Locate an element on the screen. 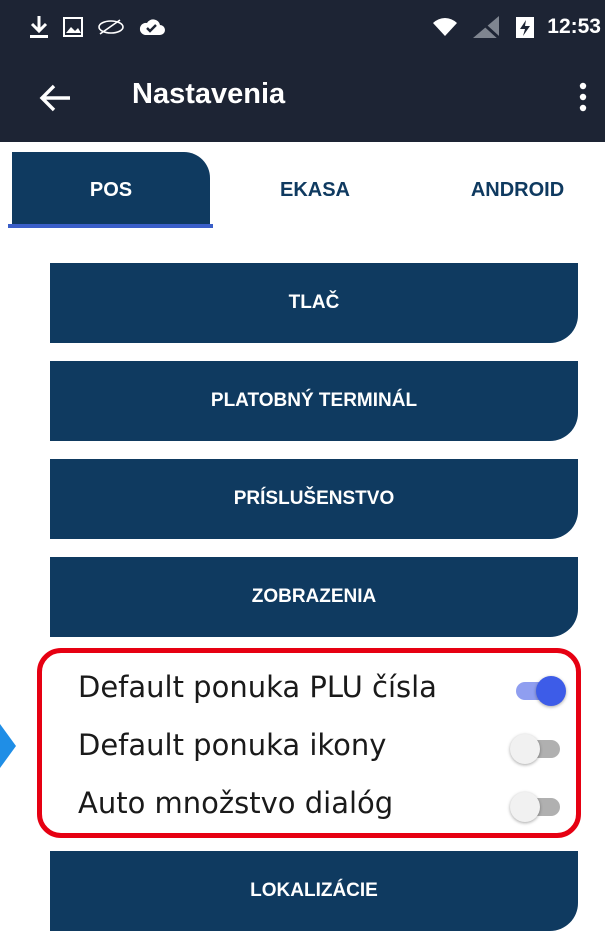 The height and width of the screenshot is (931, 605). display-button: ZOBRAZENIA is located at coordinates (314, 597).